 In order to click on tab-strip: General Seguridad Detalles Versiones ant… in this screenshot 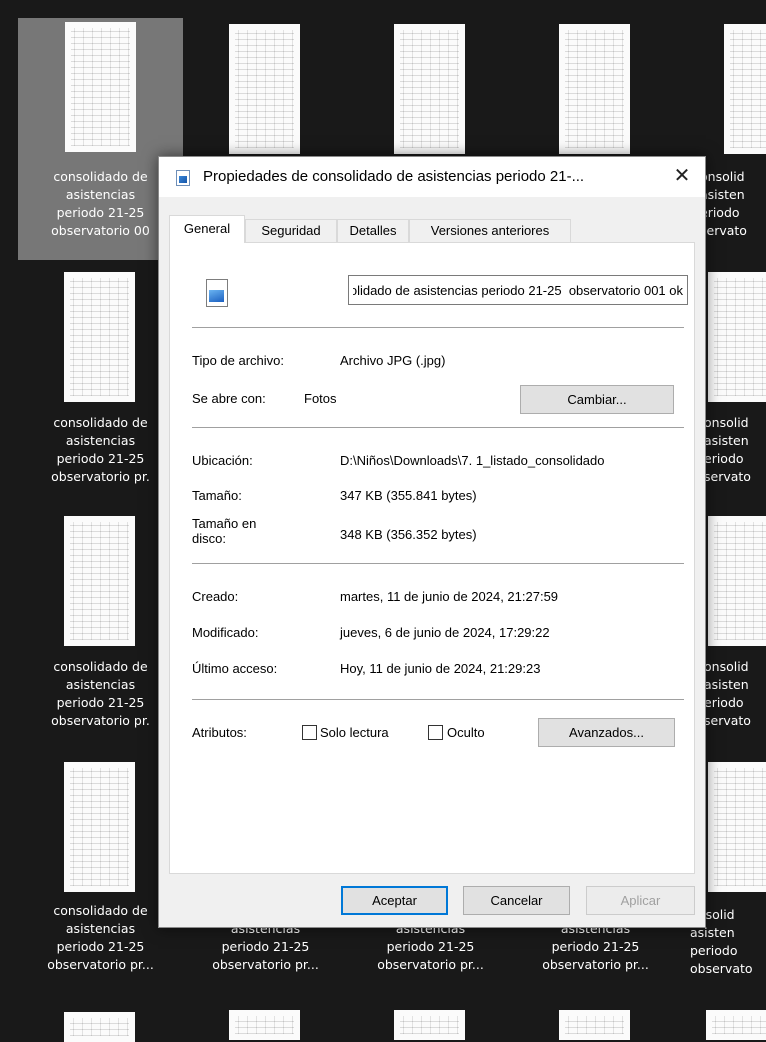, I will do `click(432, 229)`.